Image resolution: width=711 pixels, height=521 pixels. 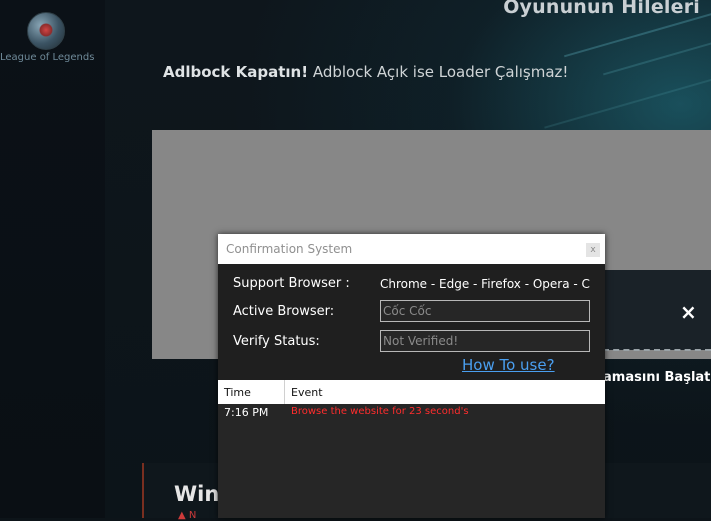 What do you see at coordinates (289, 249) in the screenshot?
I see `dialog-title: Confirmation System` at bounding box center [289, 249].